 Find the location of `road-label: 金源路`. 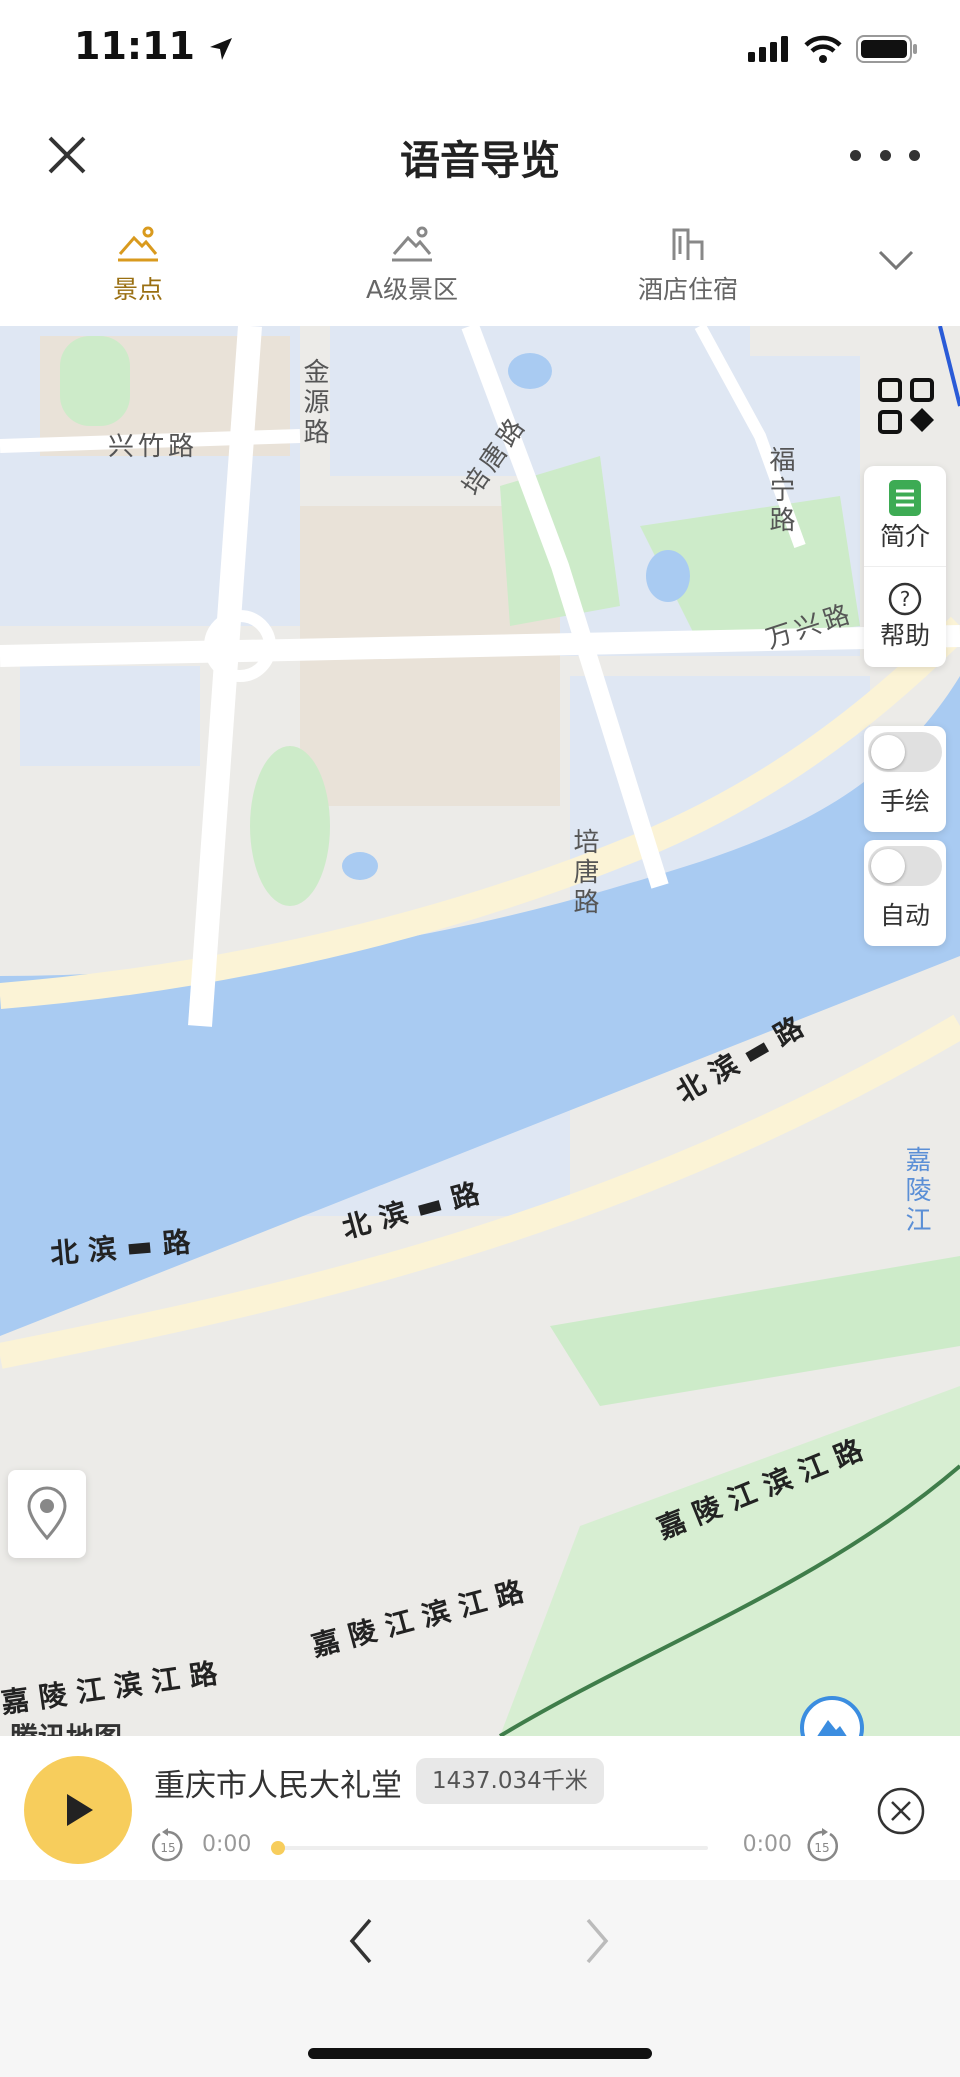

road-label: 金源路 is located at coordinates (314, 403).